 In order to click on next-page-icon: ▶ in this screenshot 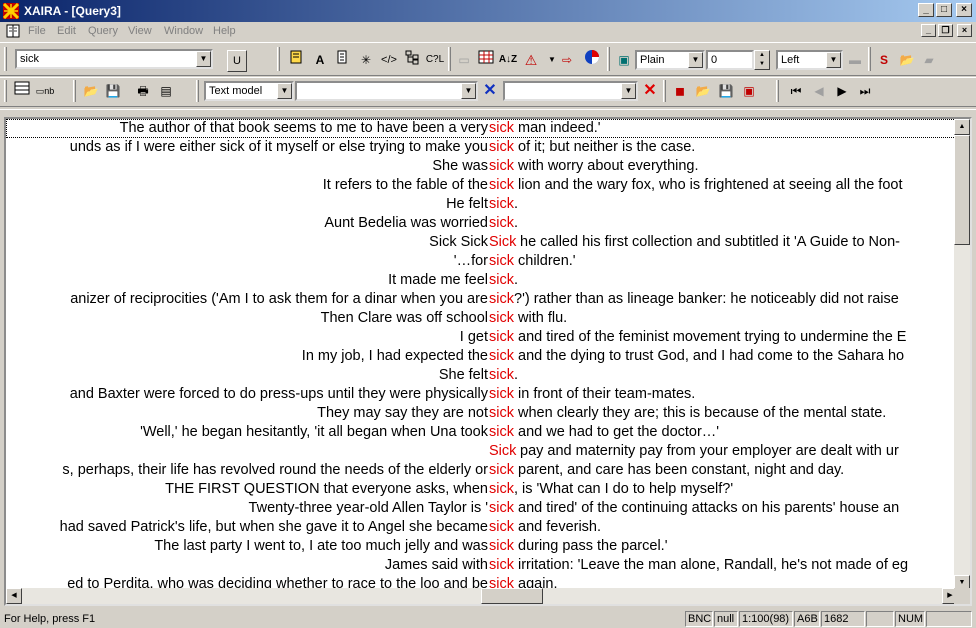, I will do `click(842, 91)`.